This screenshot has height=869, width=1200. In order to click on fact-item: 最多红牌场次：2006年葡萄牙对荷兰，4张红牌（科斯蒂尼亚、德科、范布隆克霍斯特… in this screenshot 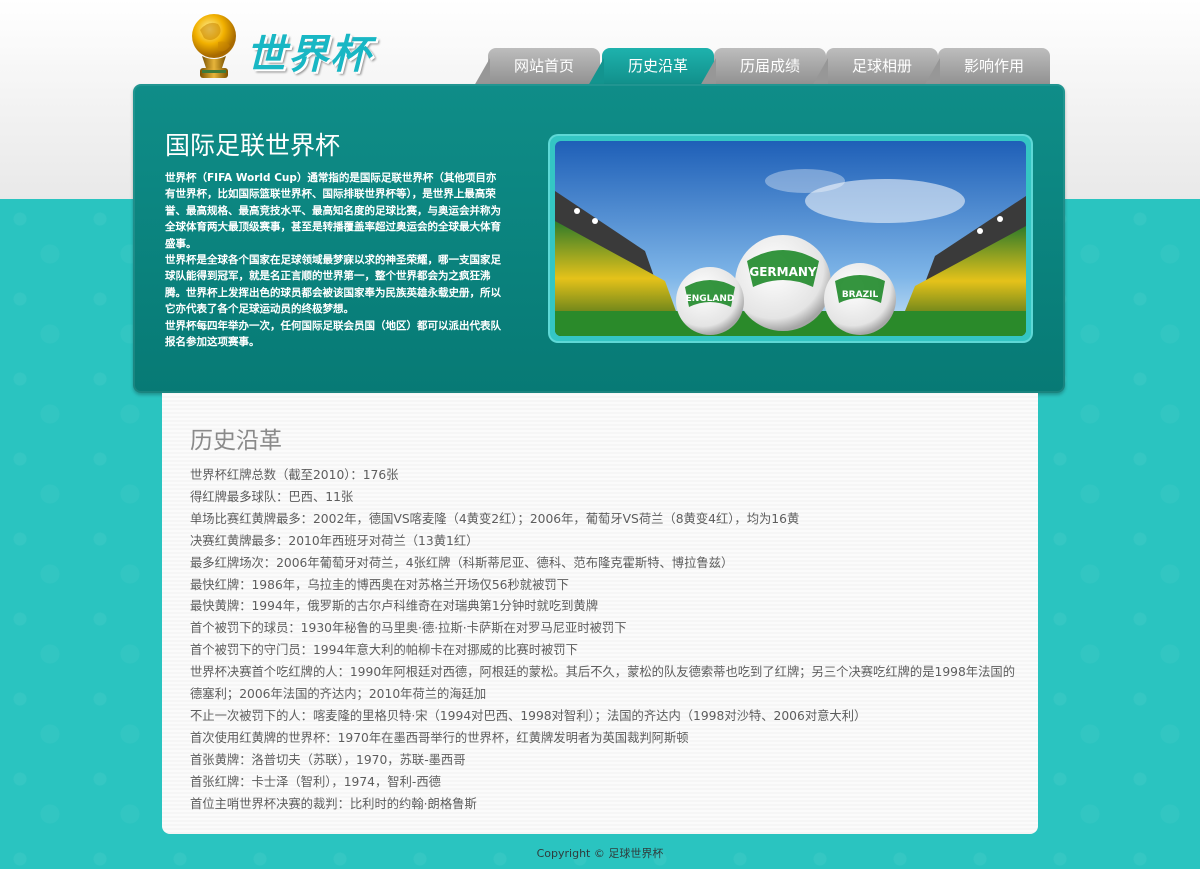, I will do `click(462, 562)`.